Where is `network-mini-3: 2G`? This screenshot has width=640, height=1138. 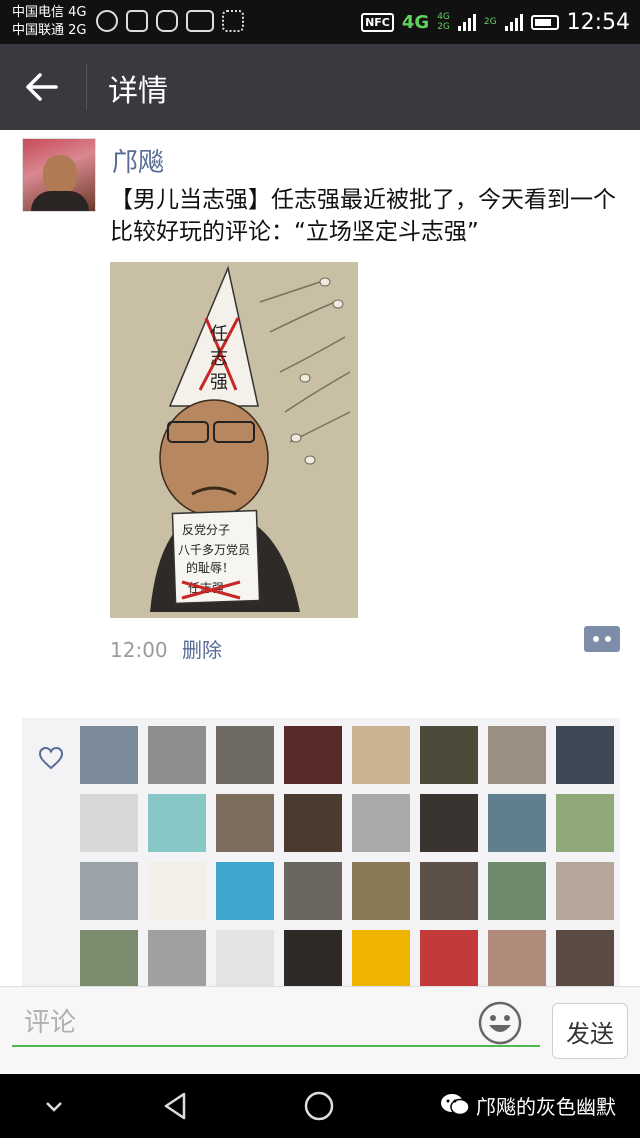
network-mini-3: 2G is located at coordinates (490, 22).